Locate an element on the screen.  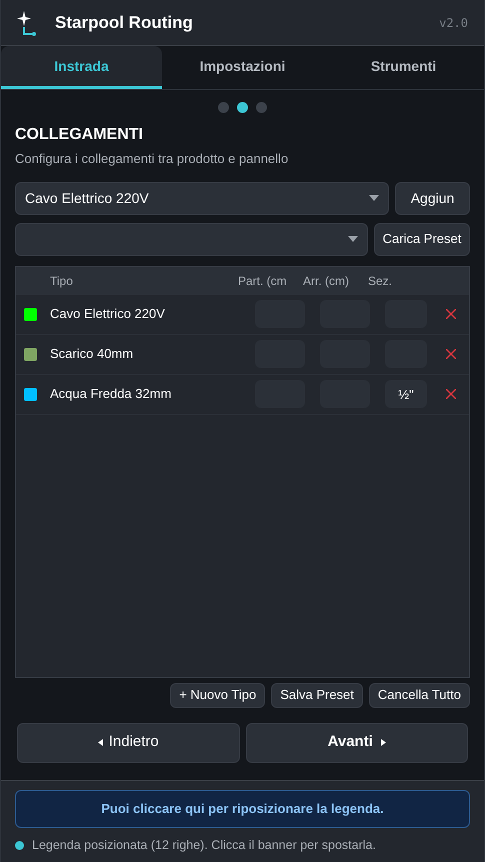
column-header: Sez. is located at coordinates (381, 281).